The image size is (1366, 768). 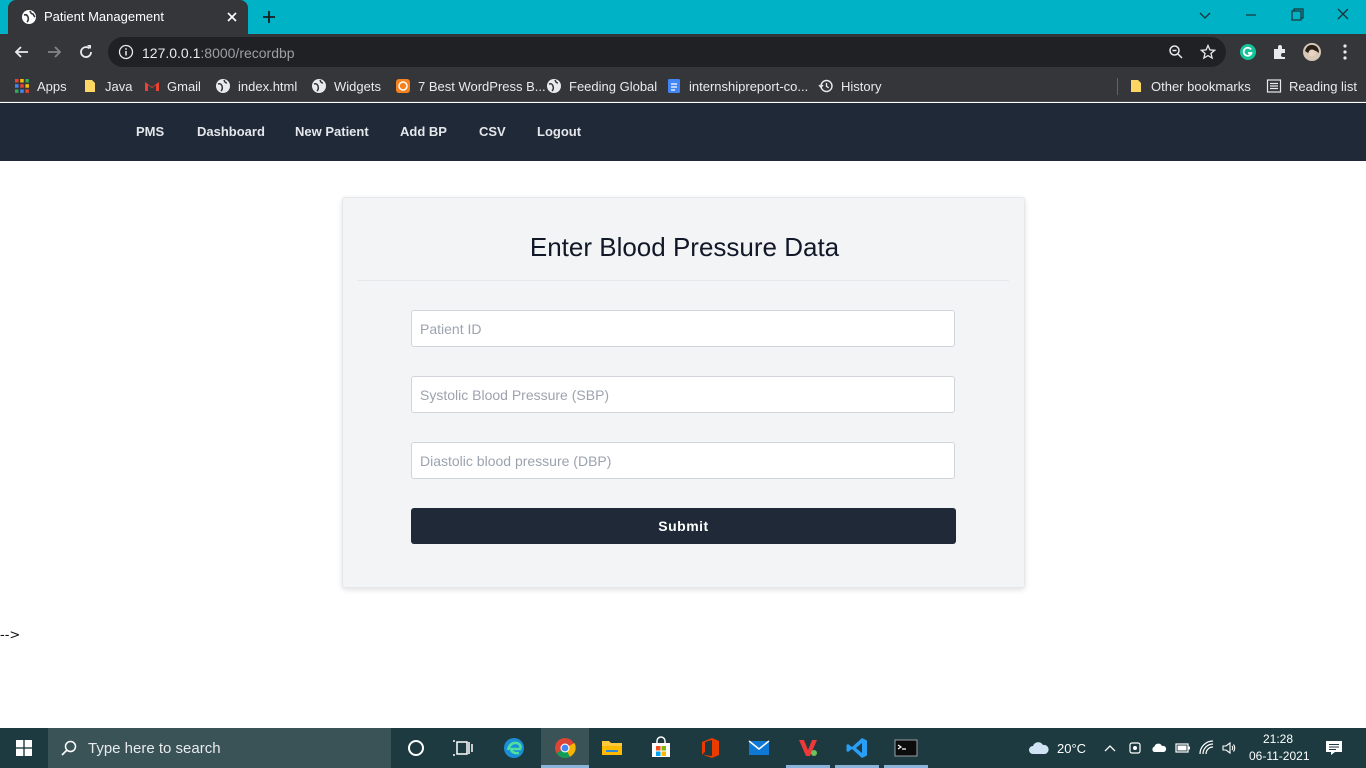 What do you see at coordinates (683, 17) in the screenshot?
I see `browser-tabstrip: Patient Management` at bounding box center [683, 17].